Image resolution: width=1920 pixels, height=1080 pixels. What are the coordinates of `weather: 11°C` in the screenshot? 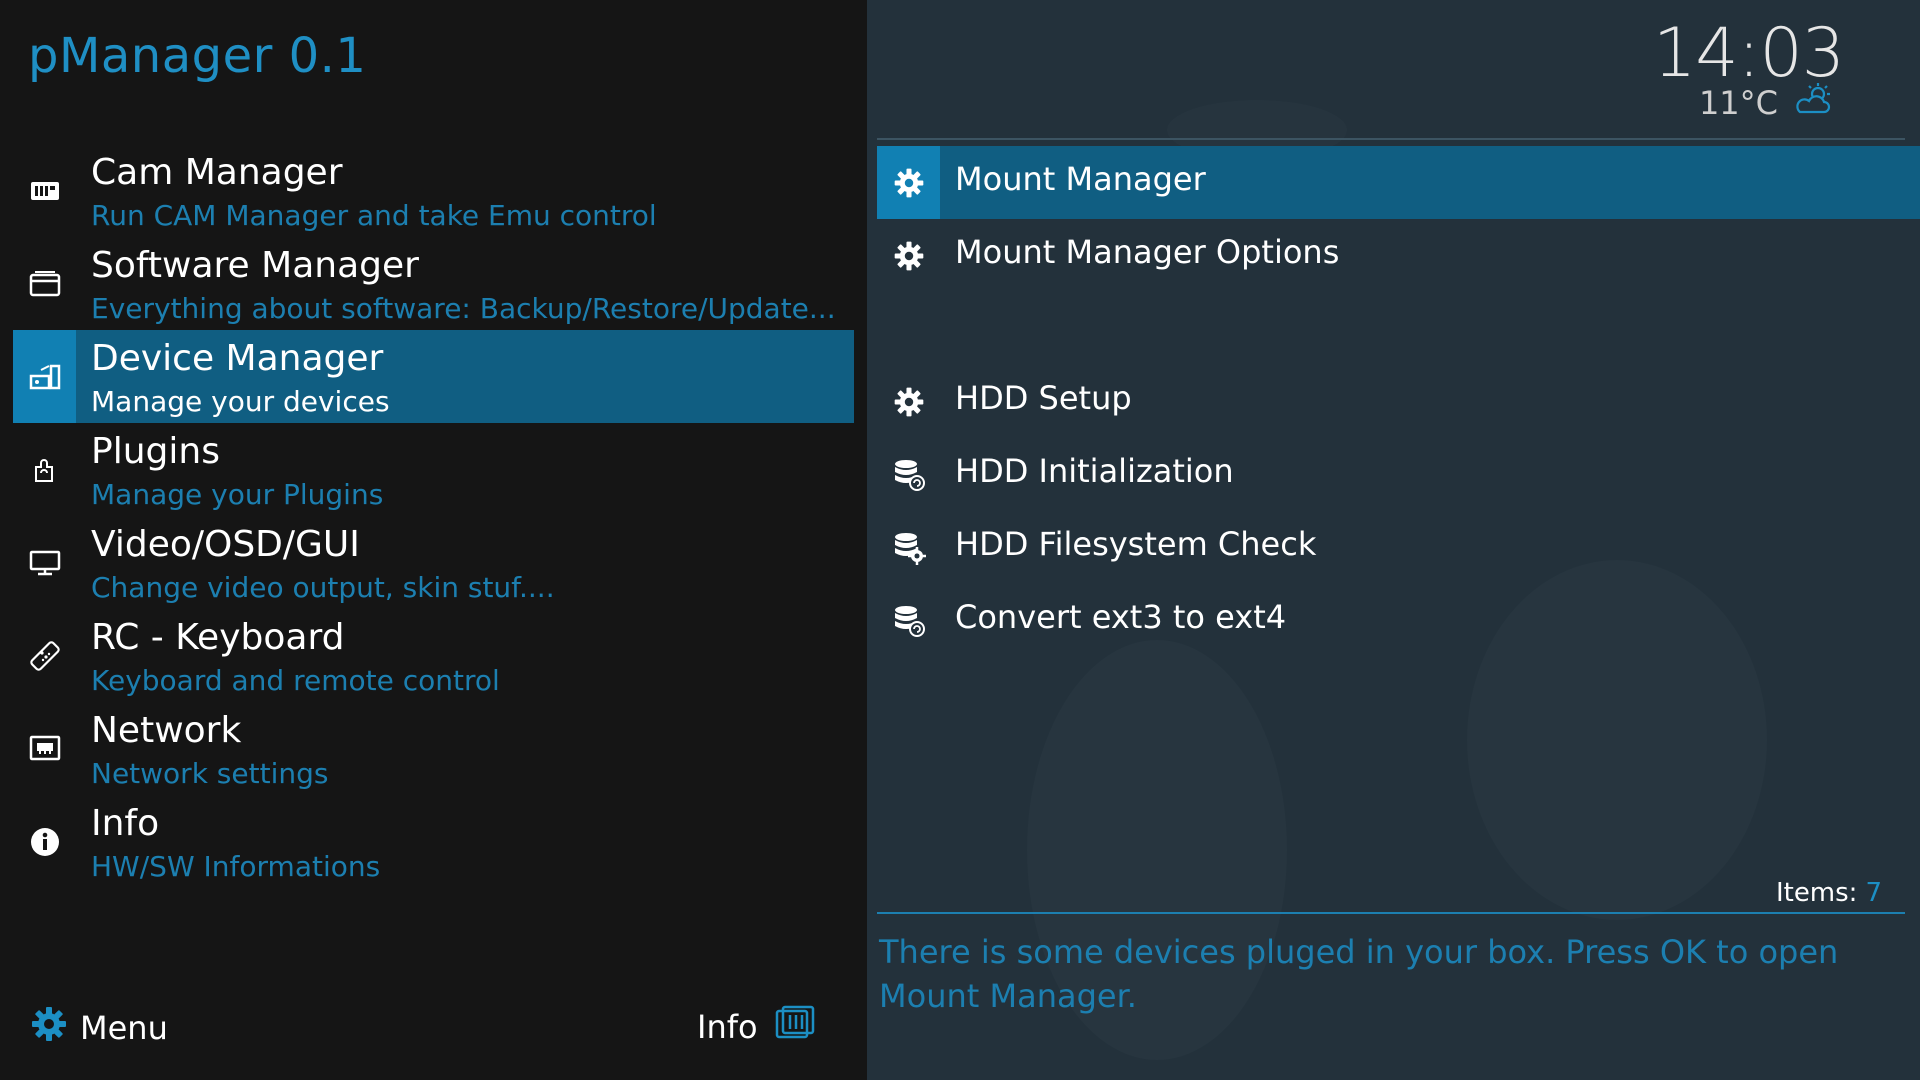 It's located at (1766, 103).